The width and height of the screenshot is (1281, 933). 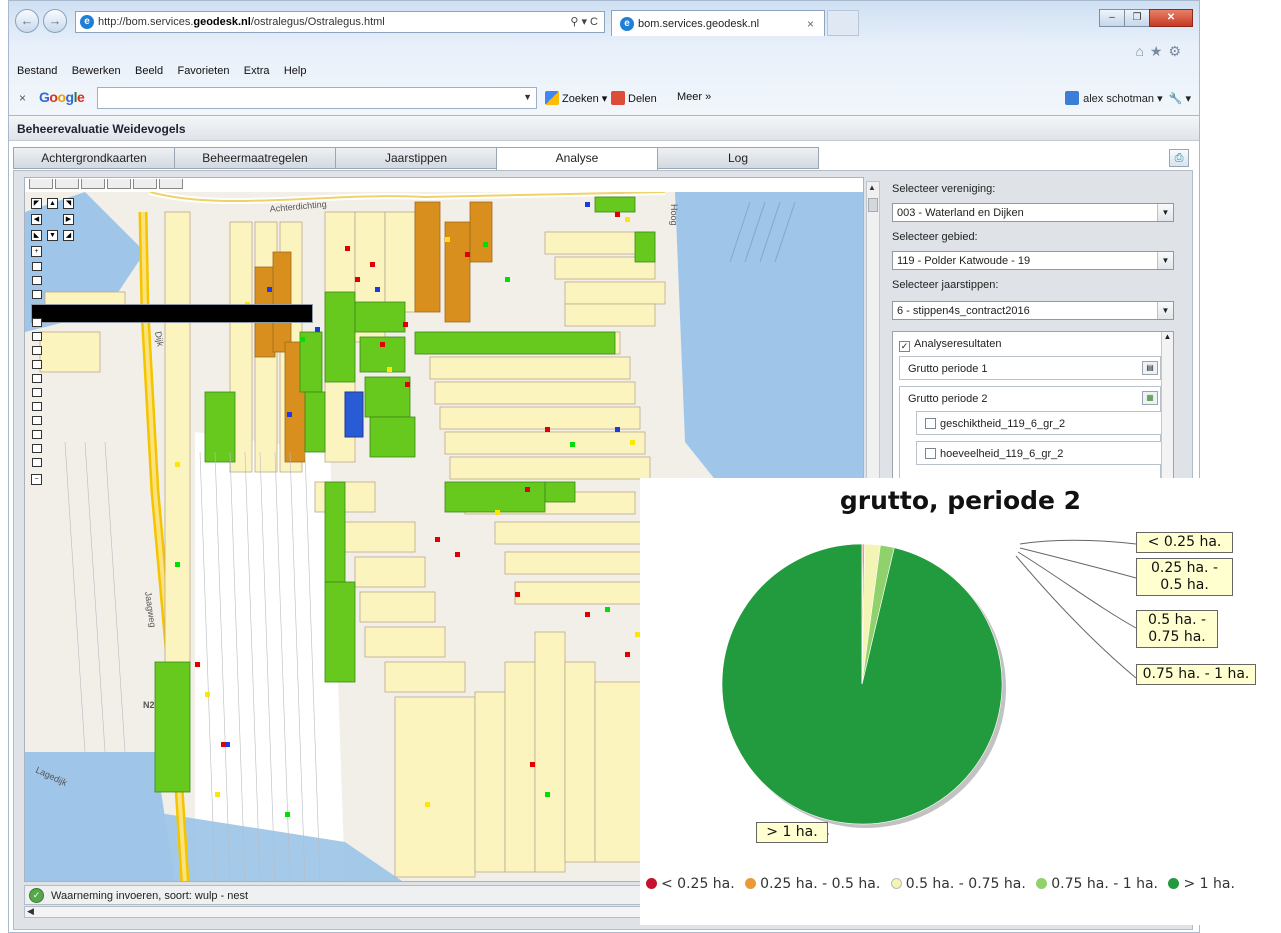 I want to click on maximize-button: ❐, so click(x=1137, y=18).